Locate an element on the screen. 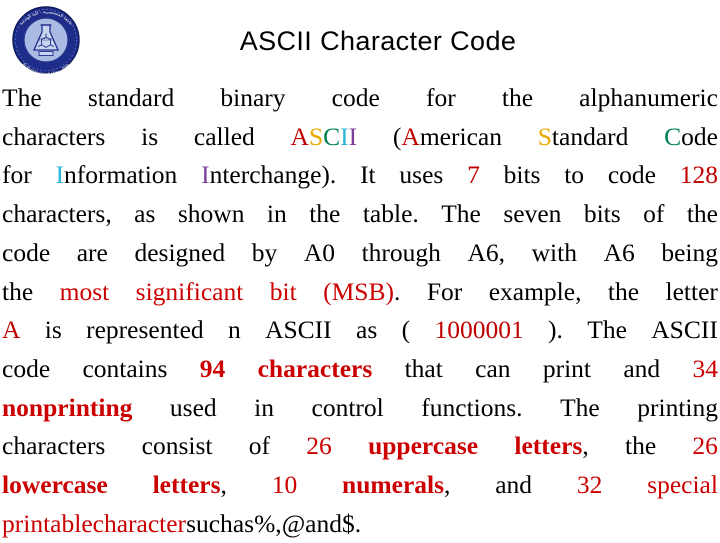 This screenshot has width=720, height=543. line-7: Ais represented n ASCII as (1000001). The ASCII is located at coordinates (360, 330).